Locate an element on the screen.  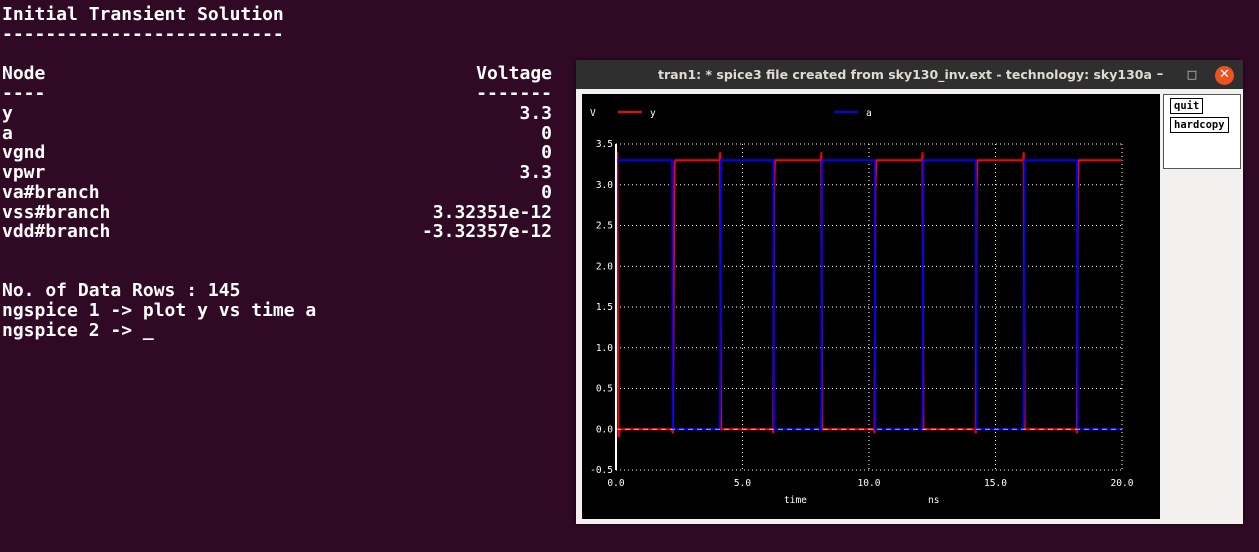
voltage-column-header: Voltage is located at coordinates (514, 73).